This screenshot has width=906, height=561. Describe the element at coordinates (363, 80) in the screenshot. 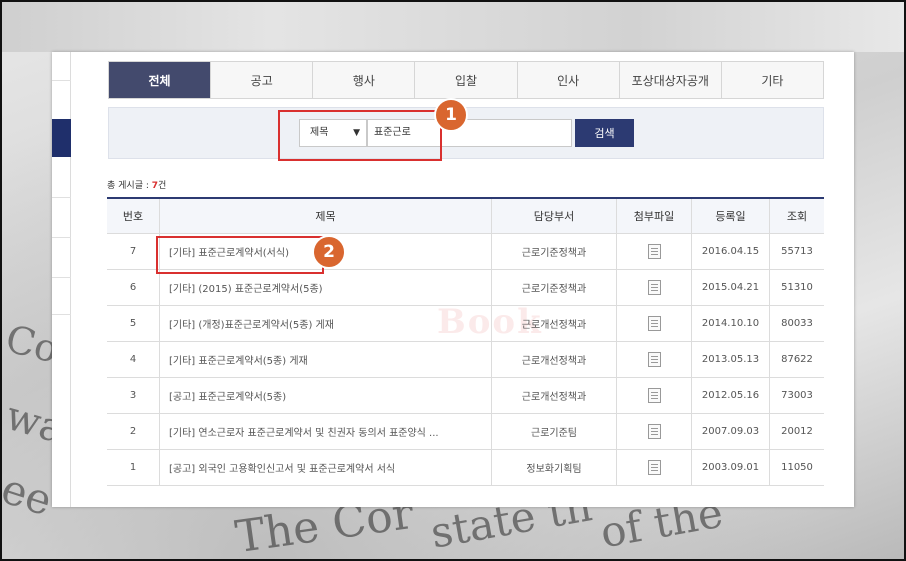

I see `tab-event: 행사` at that location.